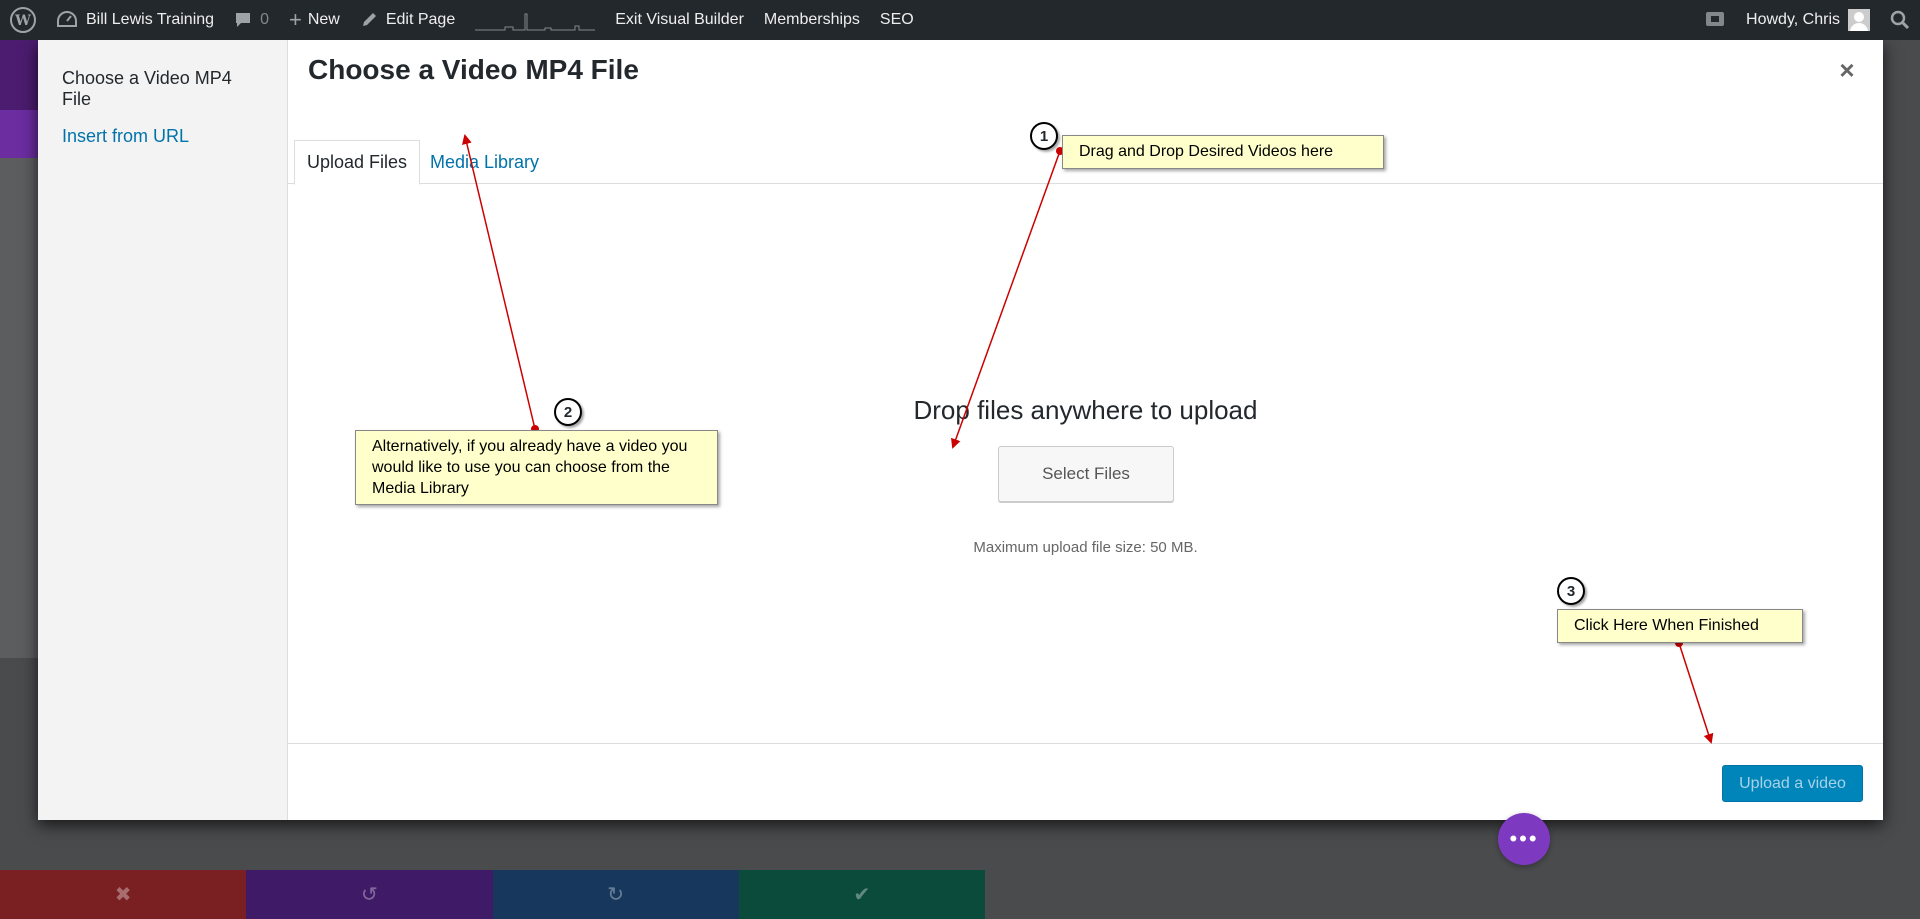  What do you see at coordinates (420, 19) in the screenshot?
I see `edit-page-label: Edit Page` at bounding box center [420, 19].